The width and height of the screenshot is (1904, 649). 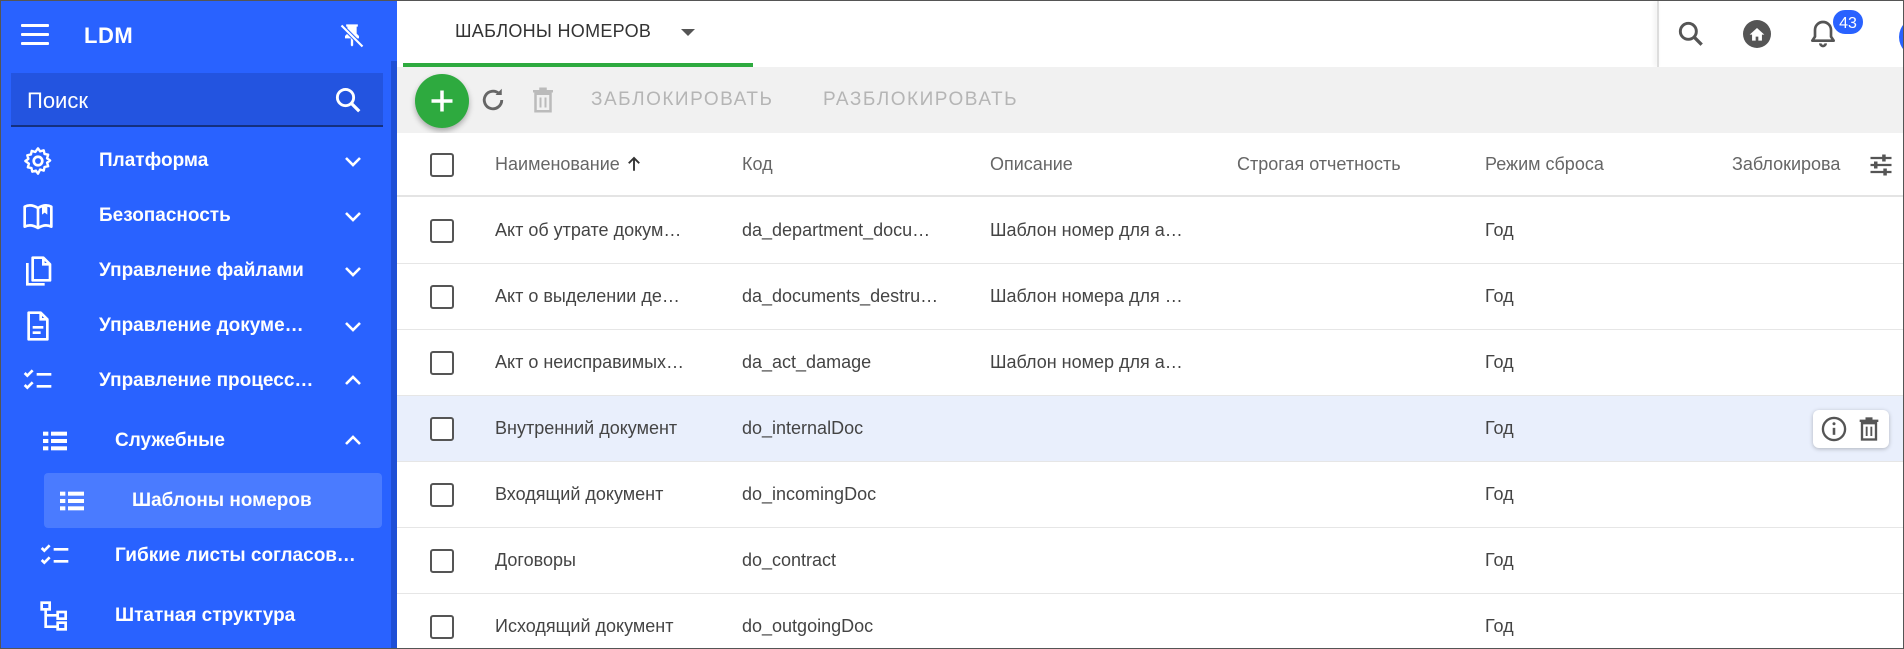 I want to click on sidebar-item-label: Безопасность, so click(x=165, y=215).